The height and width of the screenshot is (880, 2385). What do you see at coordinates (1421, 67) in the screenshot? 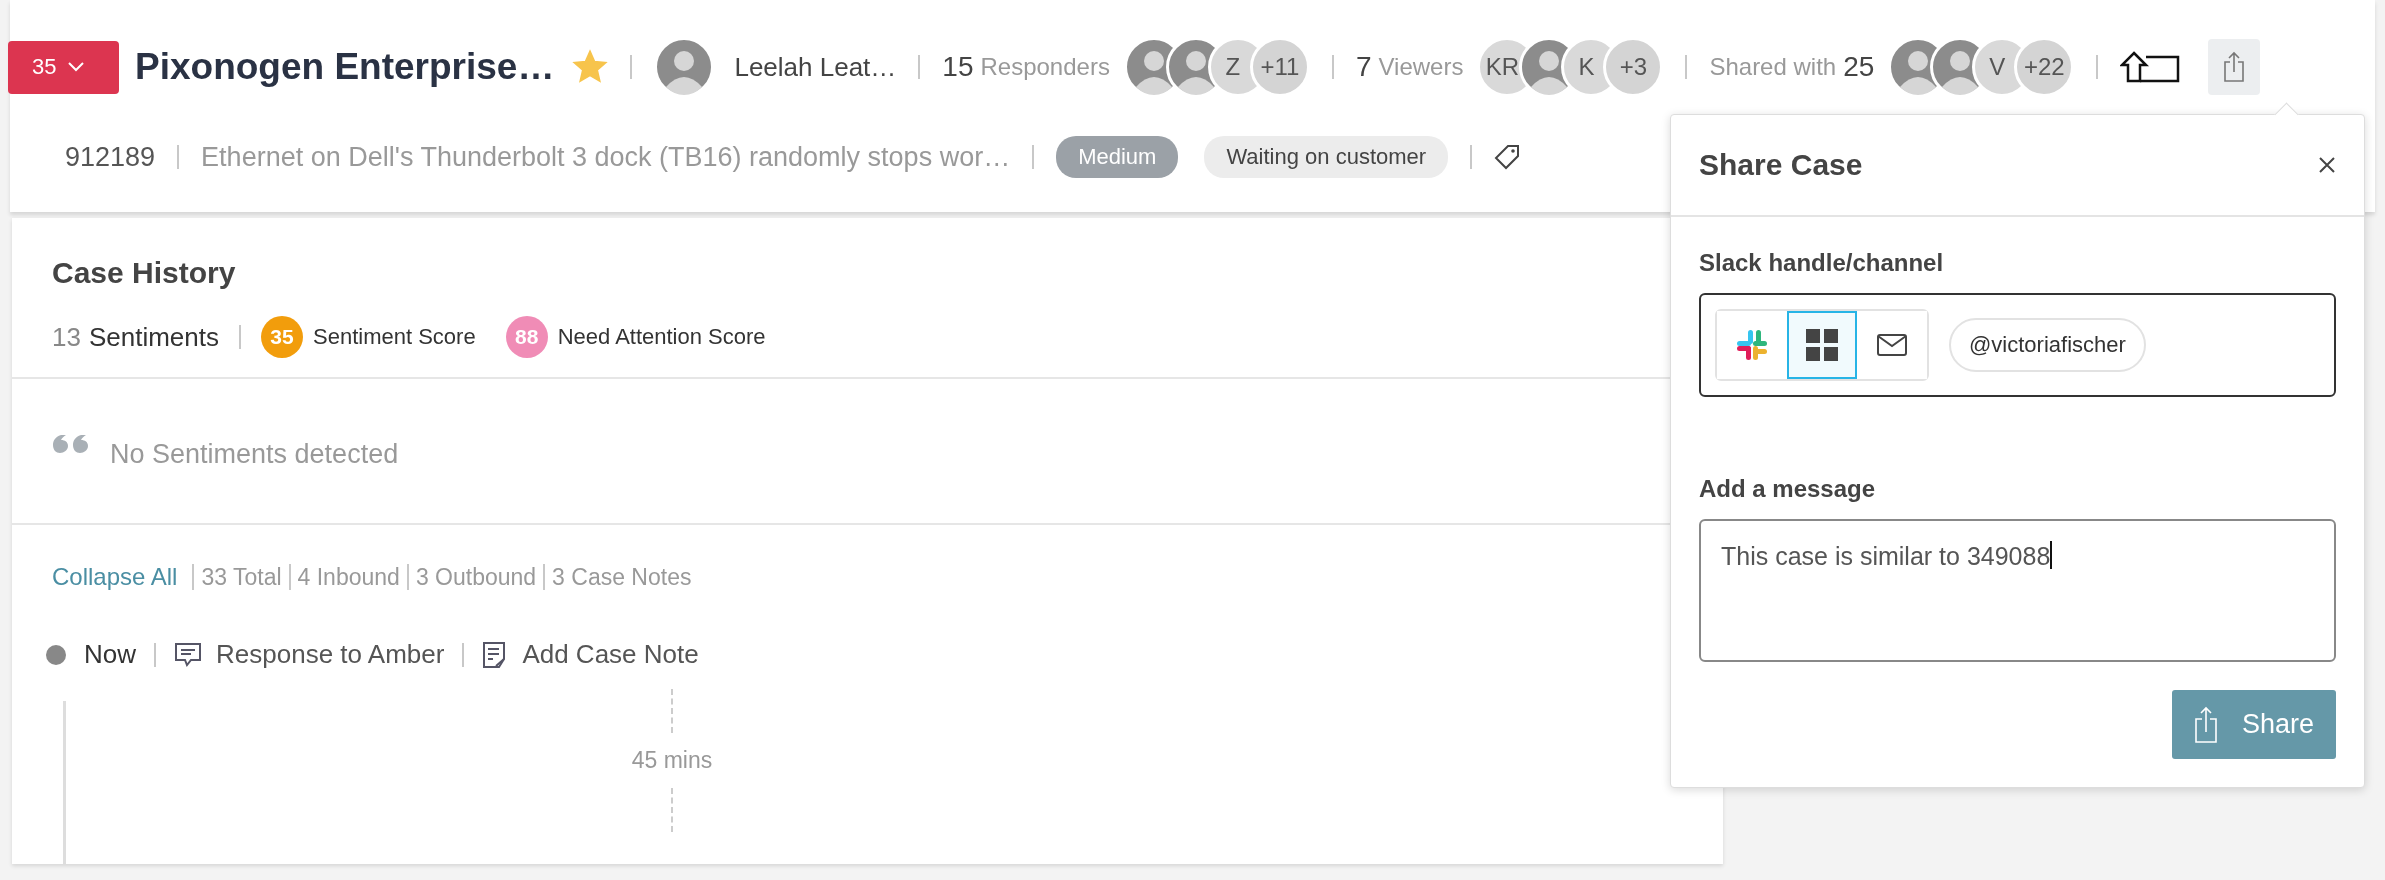
I see `group-label: Viewers` at bounding box center [1421, 67].